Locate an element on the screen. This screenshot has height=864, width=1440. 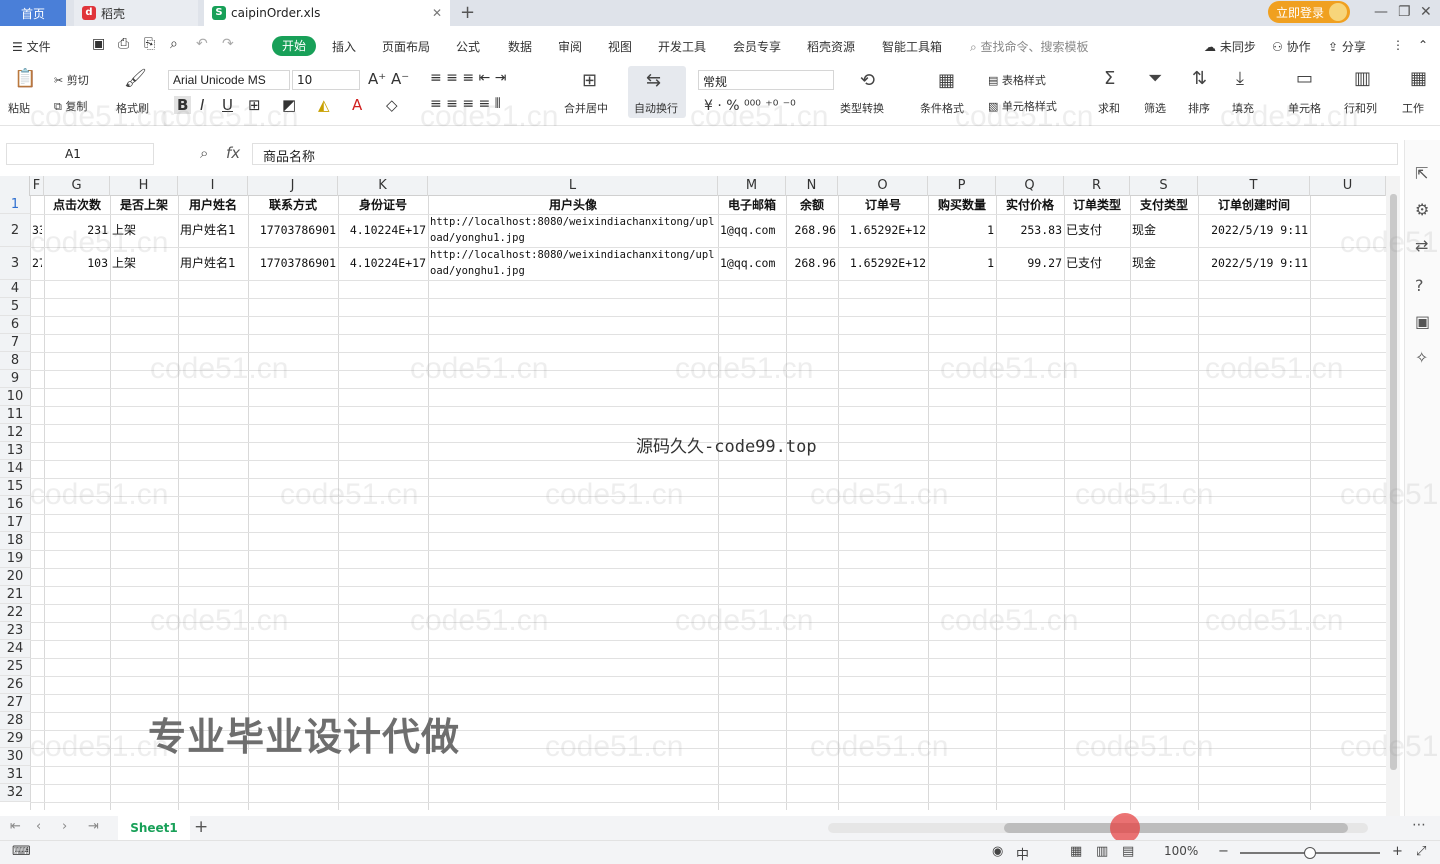
input-method-icon: 中 is located at coordinates (1022, 853).